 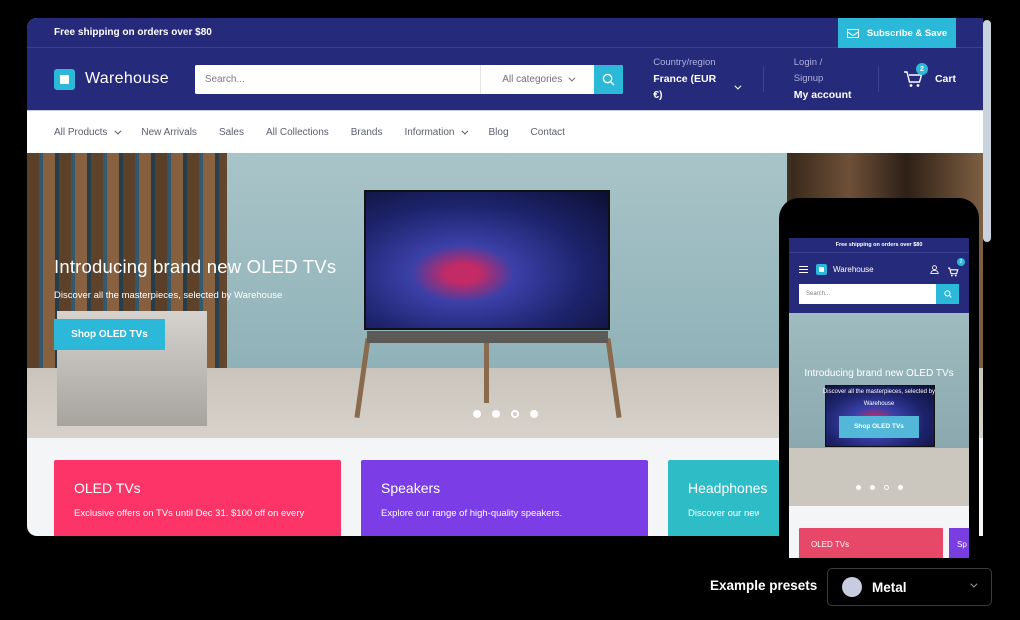 I want to click on nav-label: Sales, so click(x=231, y=132).